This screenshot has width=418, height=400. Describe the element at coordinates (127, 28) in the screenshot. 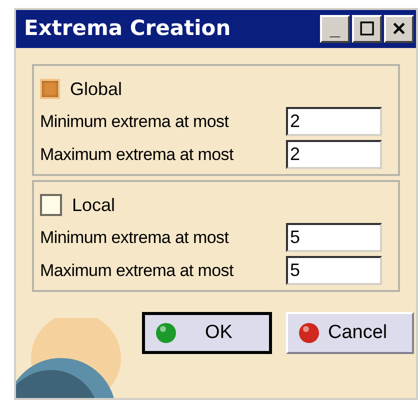

I see `window-title: Extrema Creation` at that location.